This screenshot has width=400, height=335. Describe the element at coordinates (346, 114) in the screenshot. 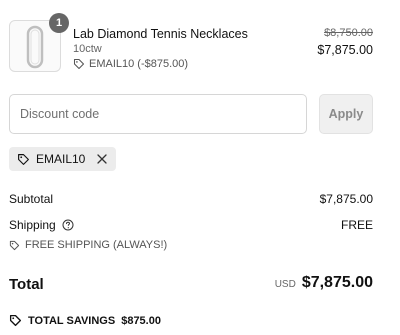

I see `apply-button: Apply` at that location.